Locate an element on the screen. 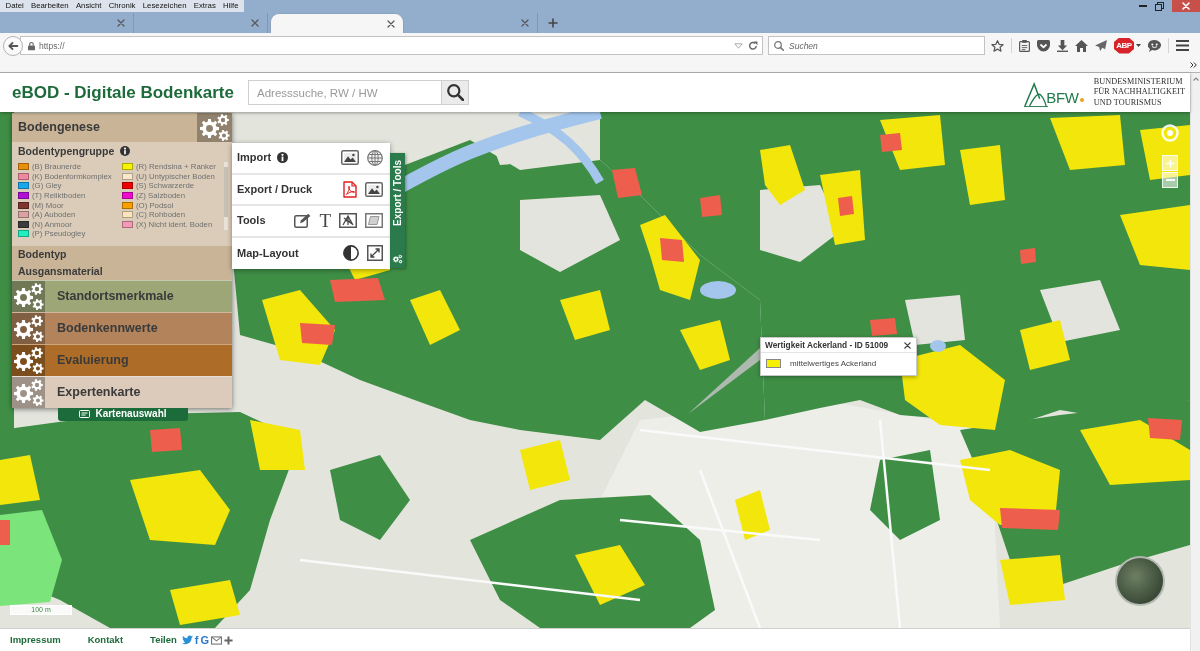 The image size is (1200, 651). legend-label: mittelwertiges Ackerland is located at coordinates (833, 363).